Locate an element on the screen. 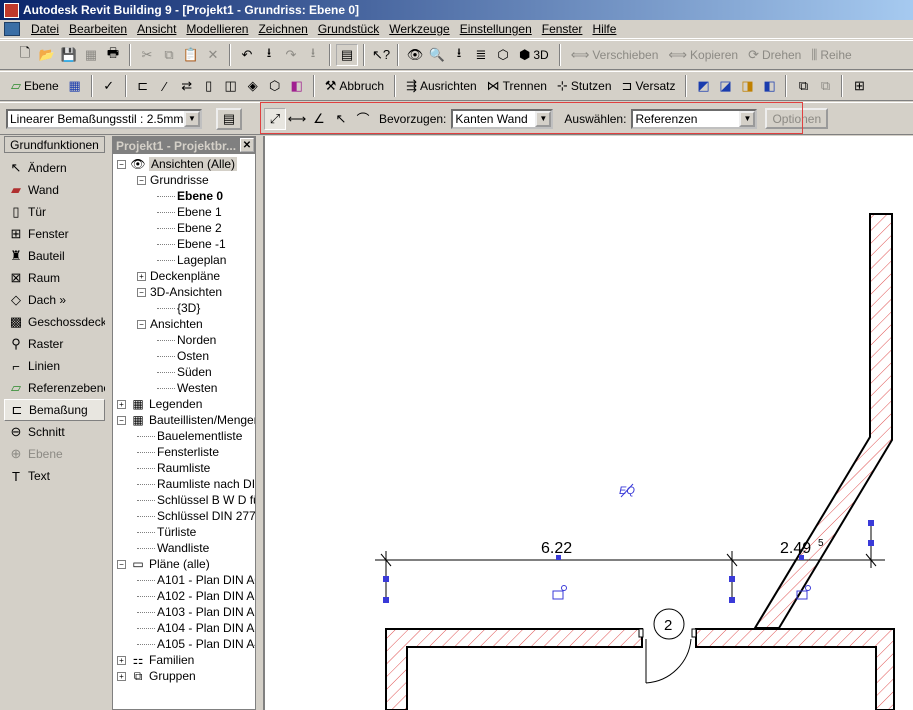  prefer-dropdown: Kanten Wand ▼ is located at coordinates (502, 118).